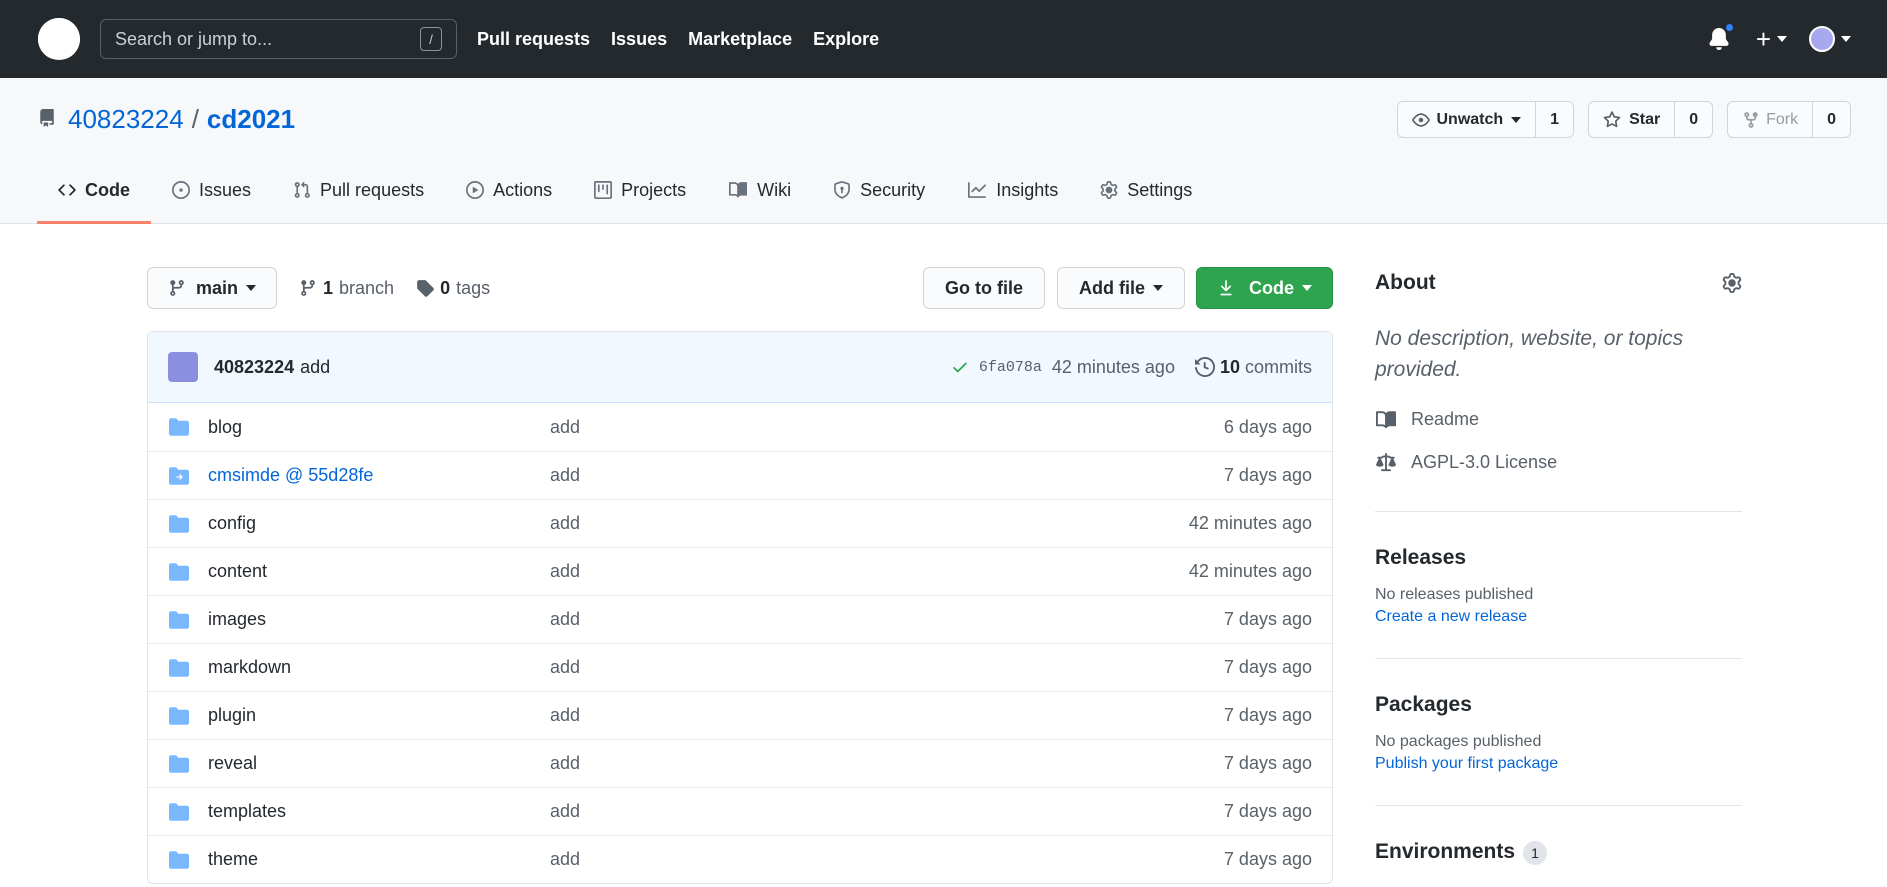  I want to click on tags-link: 0 tags, so click(453, 288).